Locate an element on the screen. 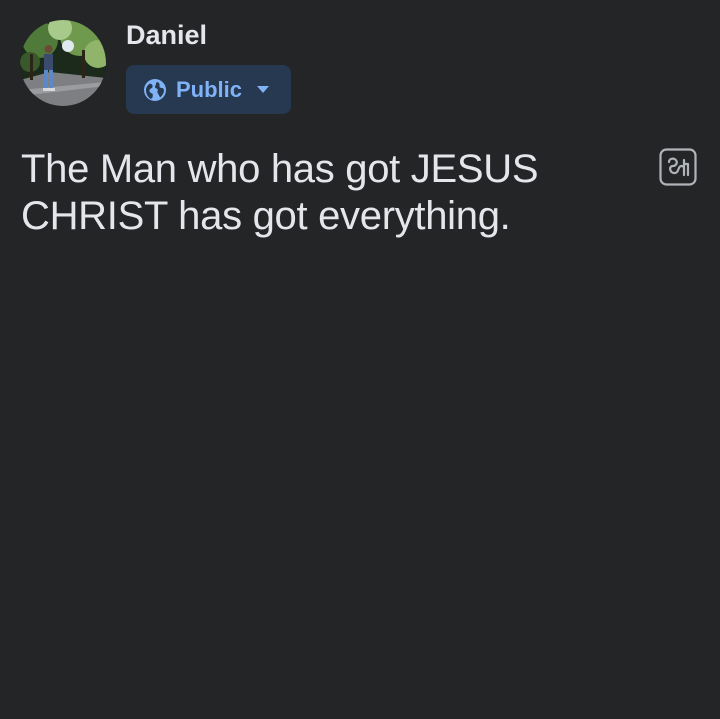  transliterate-button is located at coordinates (678, 167).